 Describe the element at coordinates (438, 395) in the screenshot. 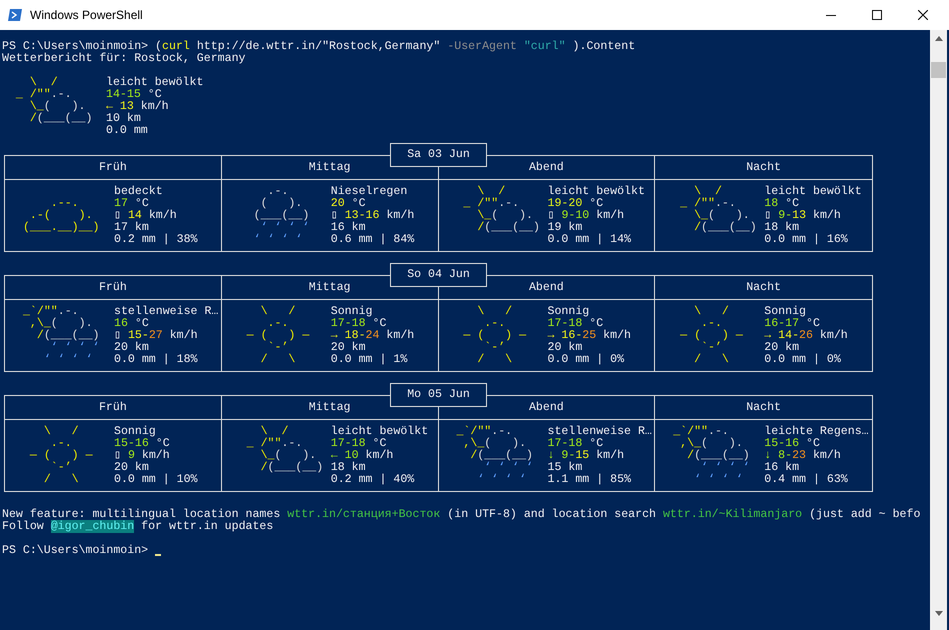

I see `date-label: Mo 05 Jun` at that location.